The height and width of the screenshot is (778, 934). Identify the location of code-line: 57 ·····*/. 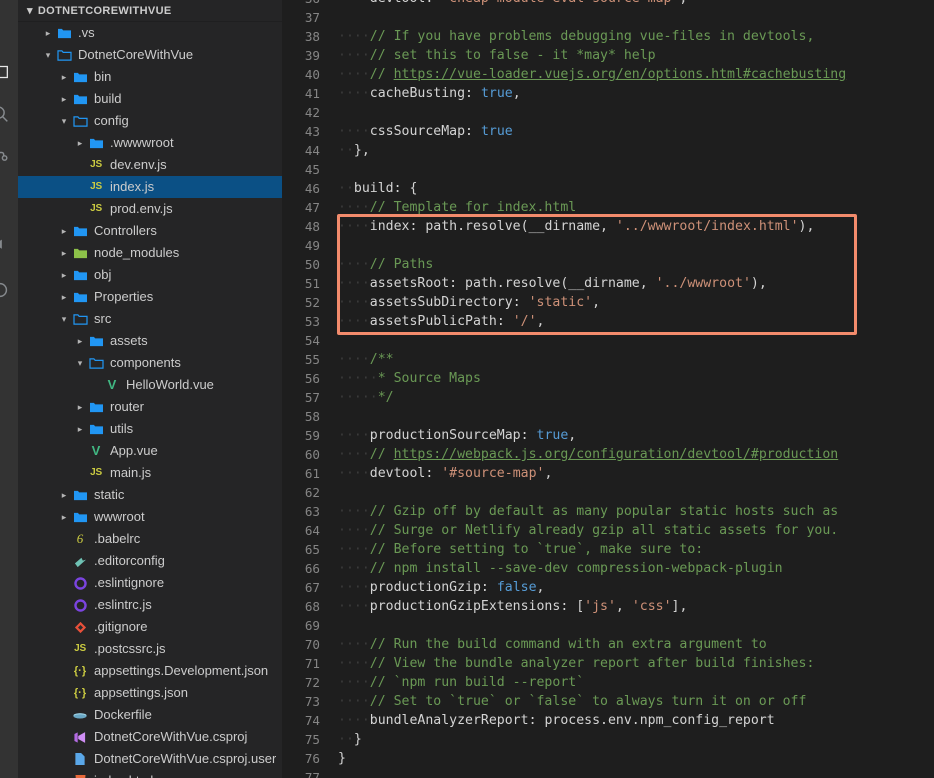
(608, 397).